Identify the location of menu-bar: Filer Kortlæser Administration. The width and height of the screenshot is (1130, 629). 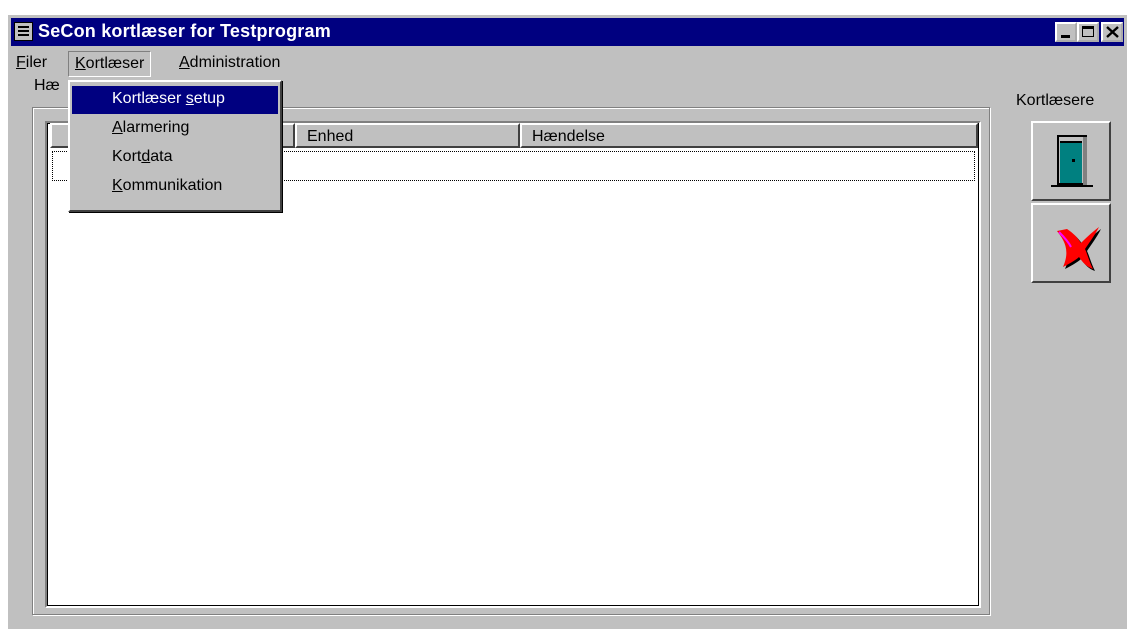
(567, 63).